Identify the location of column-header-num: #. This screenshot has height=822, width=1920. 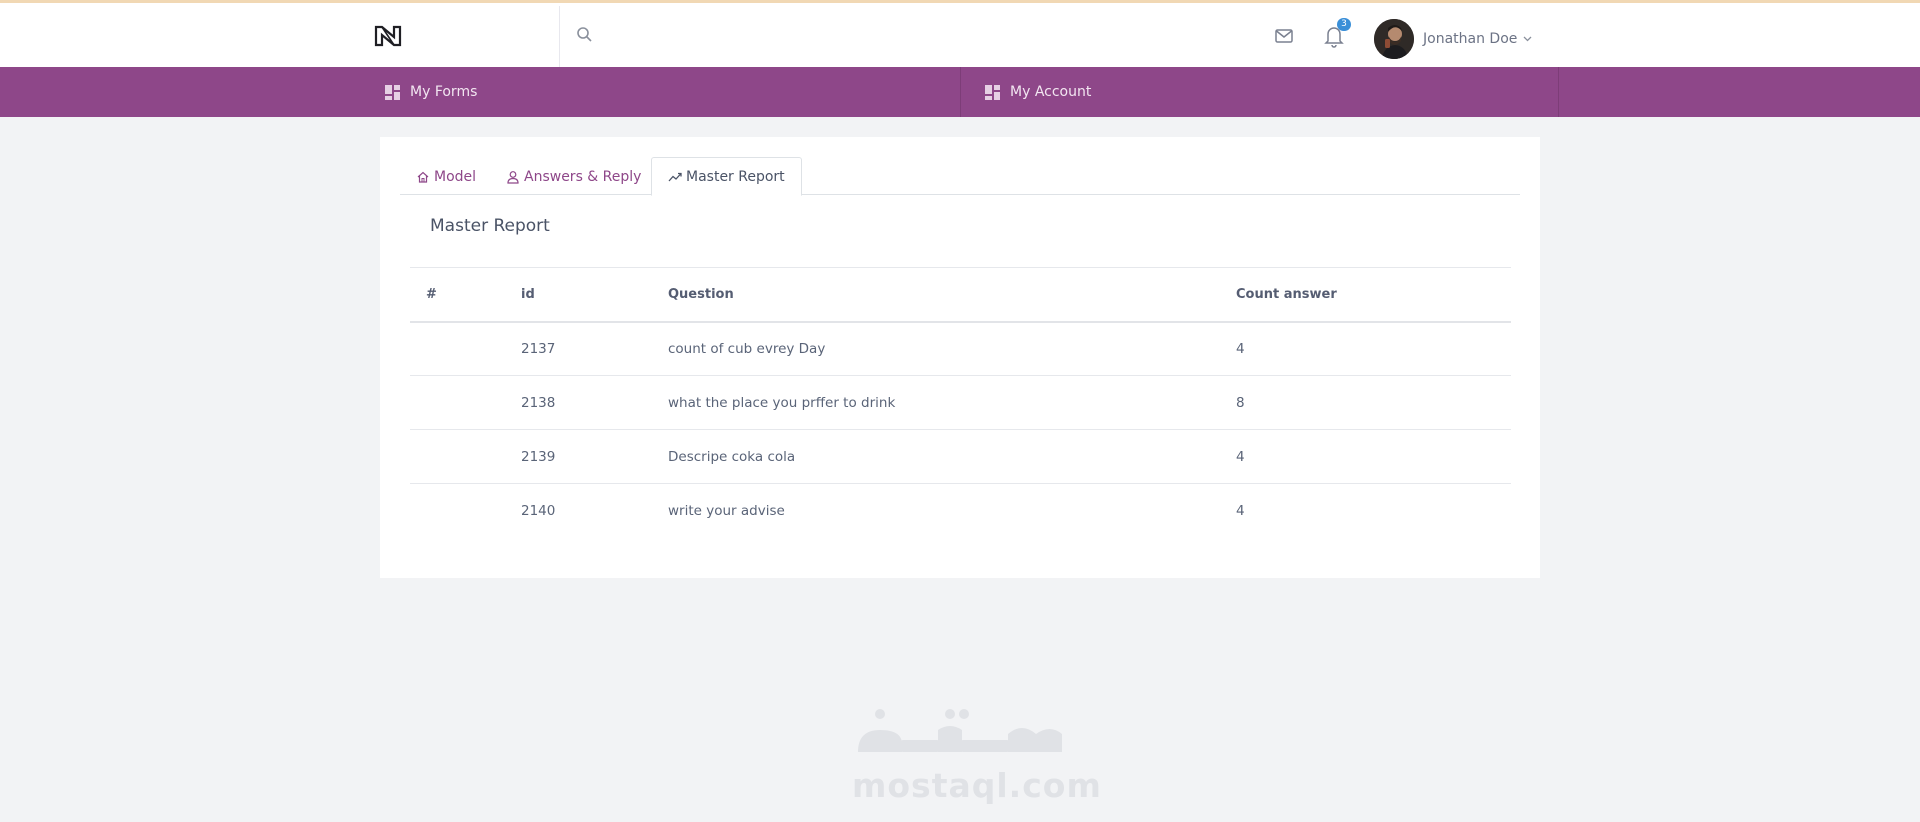
(457, 295).